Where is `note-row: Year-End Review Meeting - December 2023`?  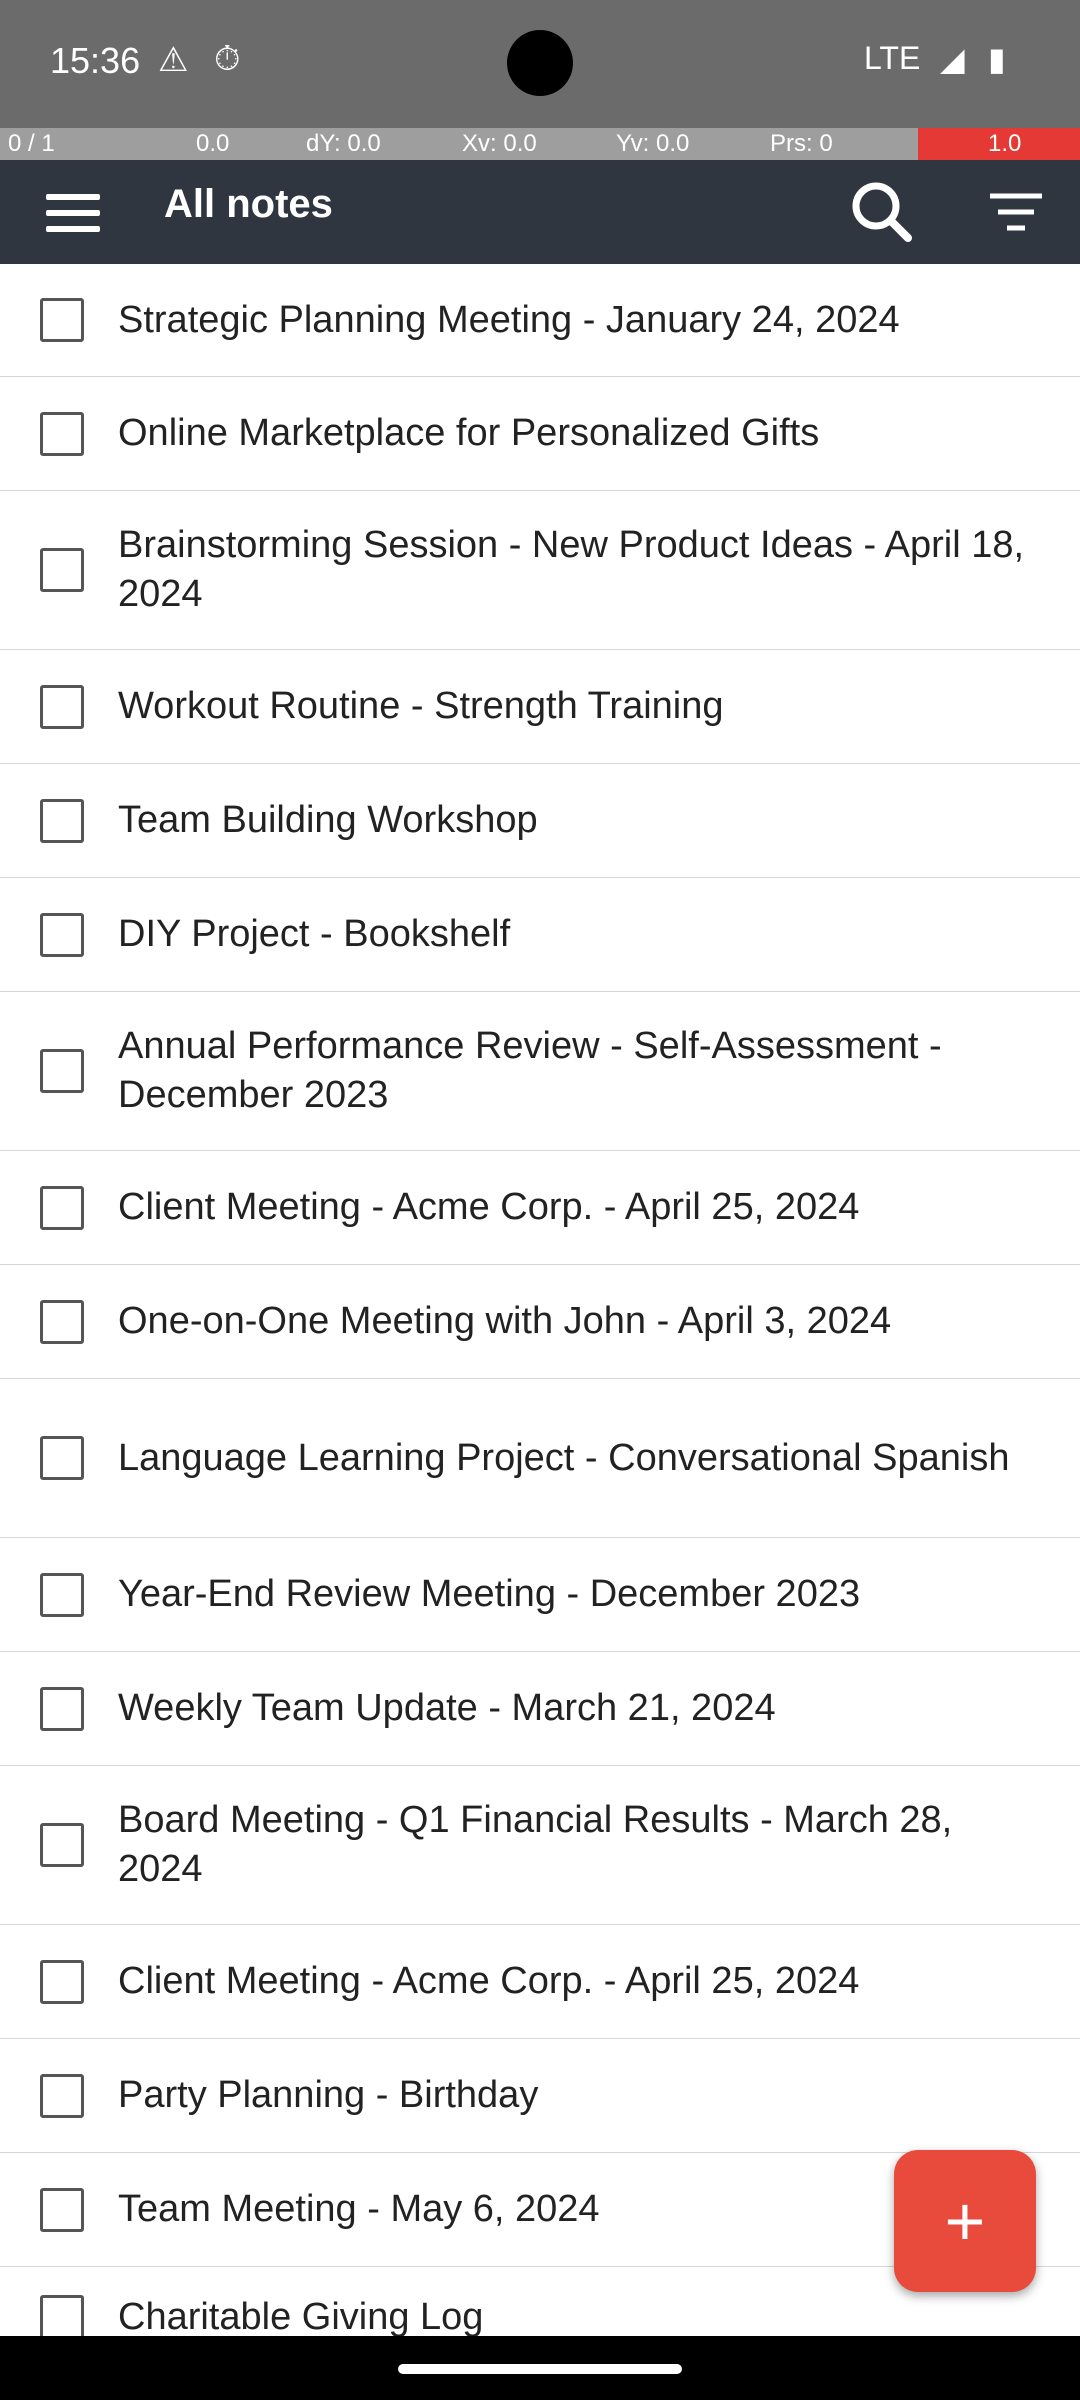 note-row: Year-End Review Meeting - December 2023 is located at coordinates (540, 1595).